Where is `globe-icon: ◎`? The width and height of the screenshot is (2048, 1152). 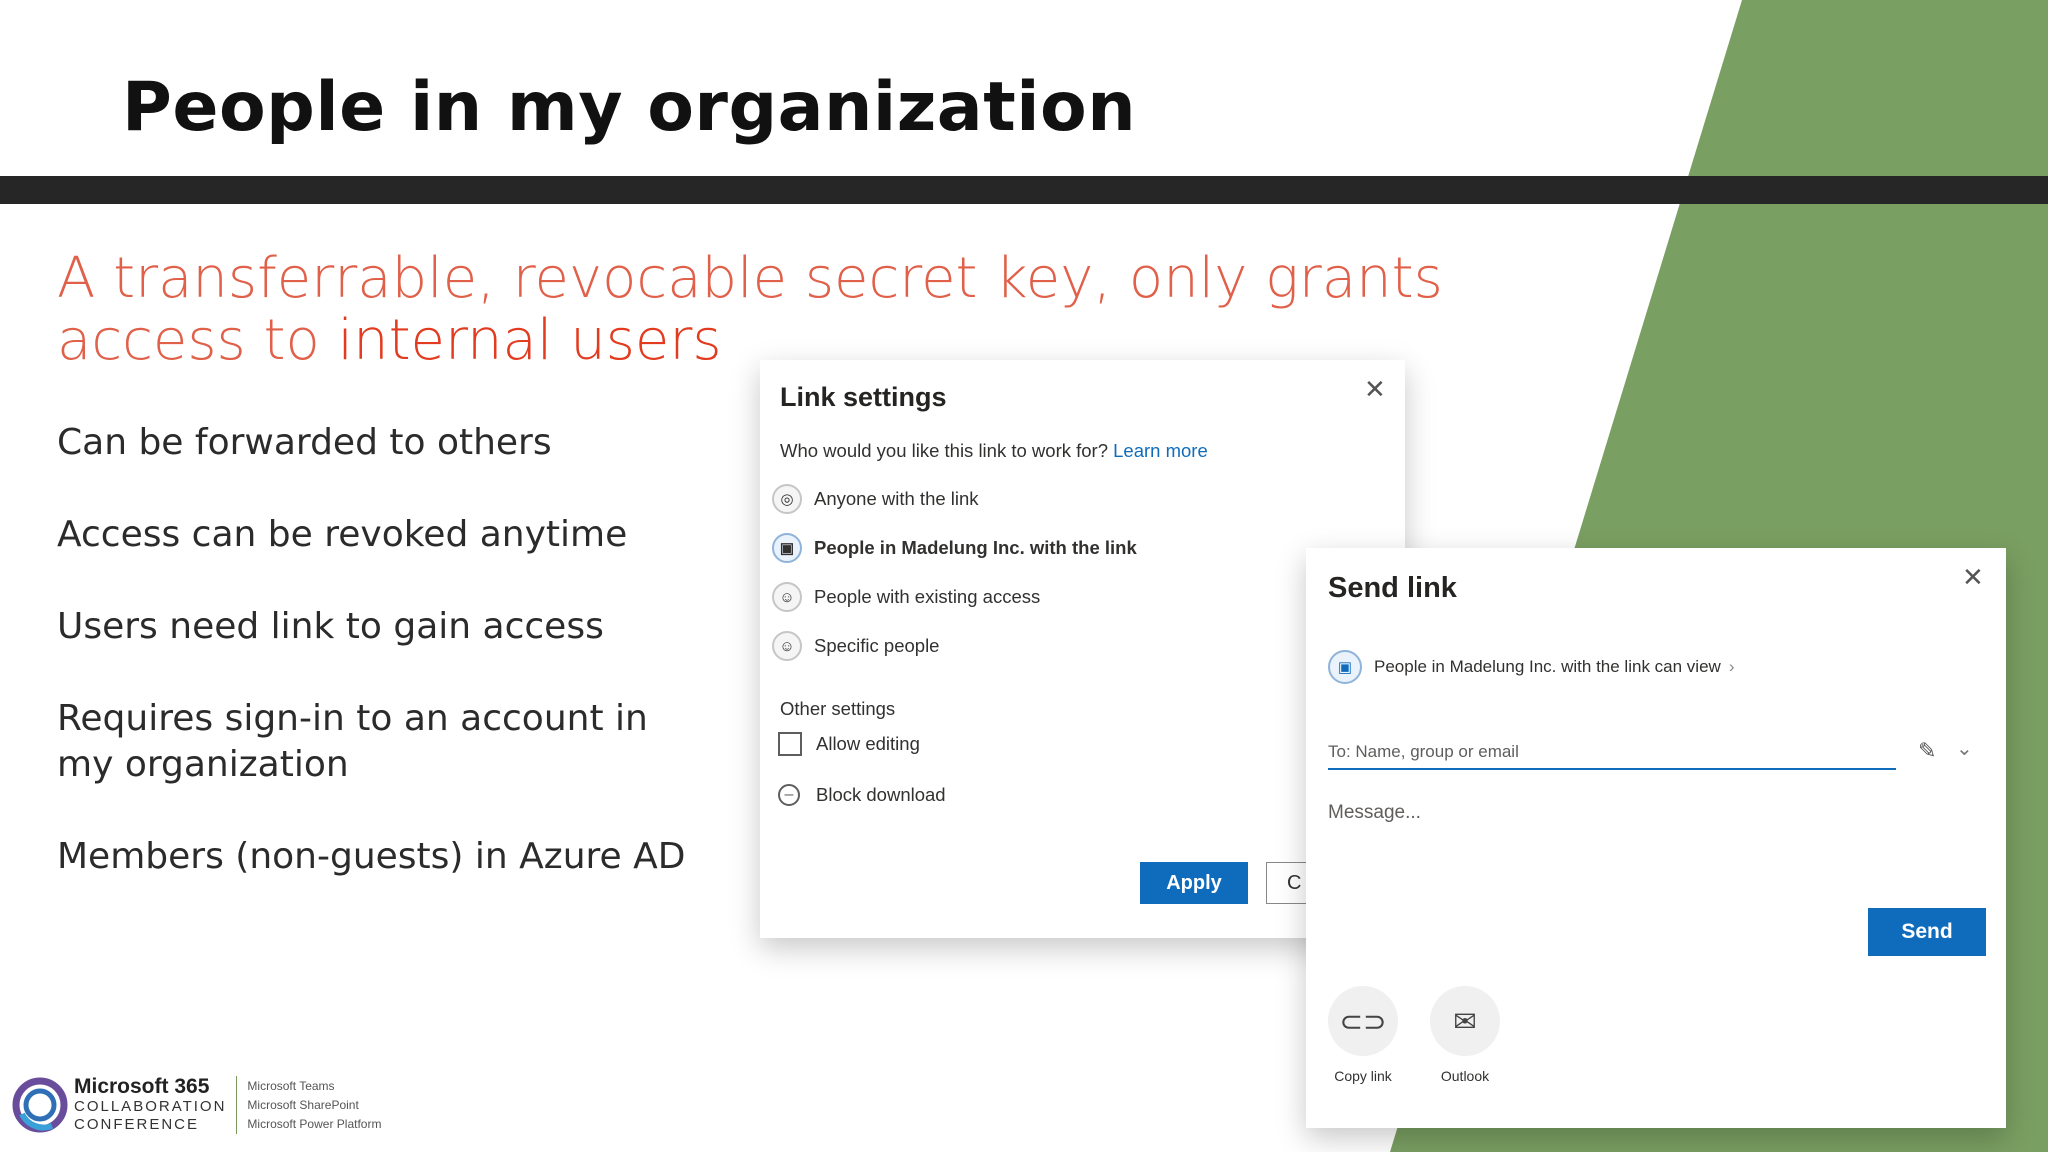
globe-icon: ◎ is located at coordinates (787, 499).